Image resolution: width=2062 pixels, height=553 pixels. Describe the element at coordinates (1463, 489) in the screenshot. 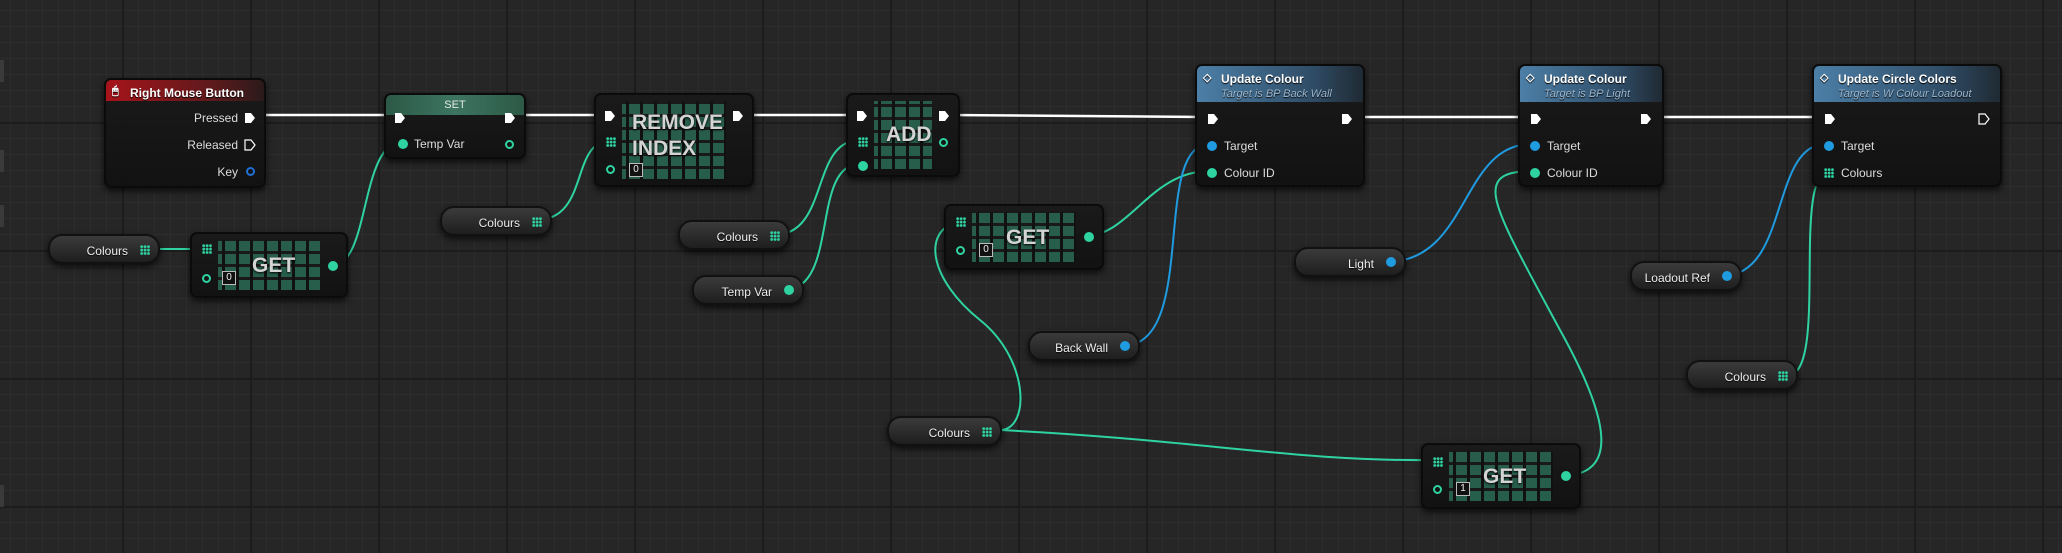

I see `index-value: 1` at that location.